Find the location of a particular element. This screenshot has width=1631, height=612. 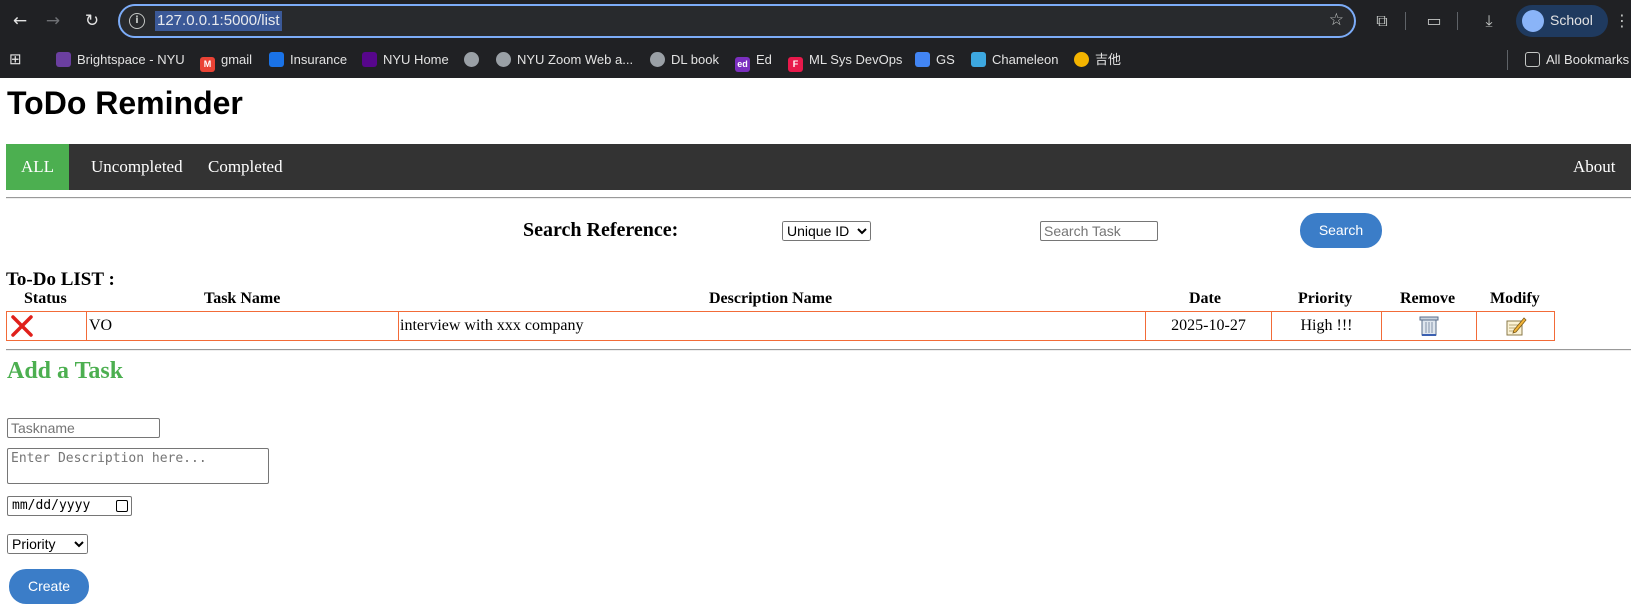

chameleon-icon is located at coordinates (978, 59).